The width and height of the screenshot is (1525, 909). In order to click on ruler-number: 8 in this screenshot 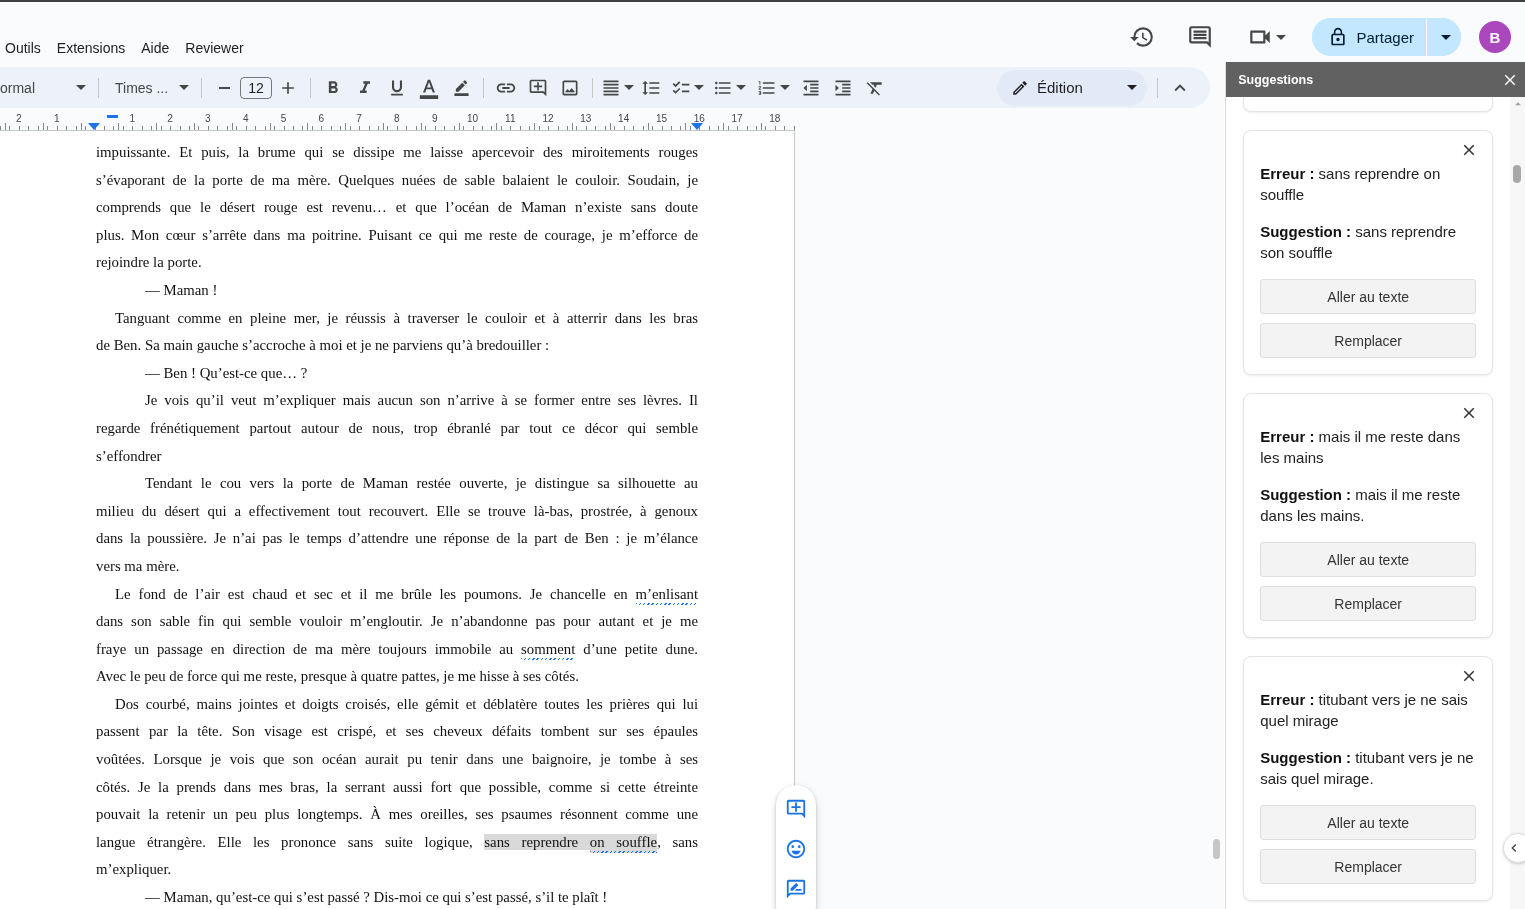, I will do `click(397, 118)`.